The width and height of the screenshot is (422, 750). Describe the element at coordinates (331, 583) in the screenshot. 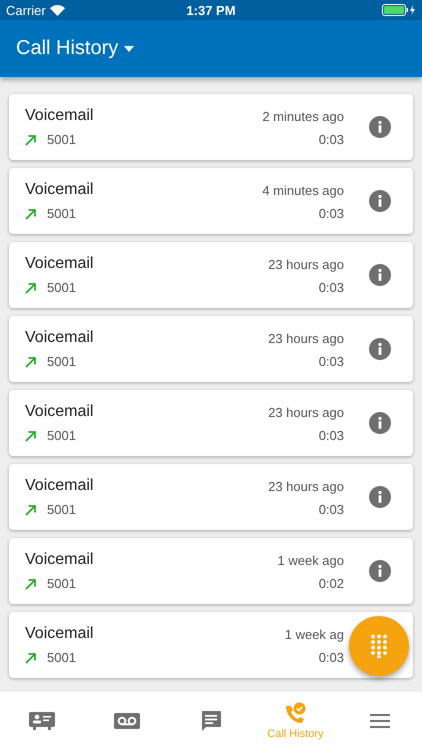

I see `call-duration: 0:02` at that location.